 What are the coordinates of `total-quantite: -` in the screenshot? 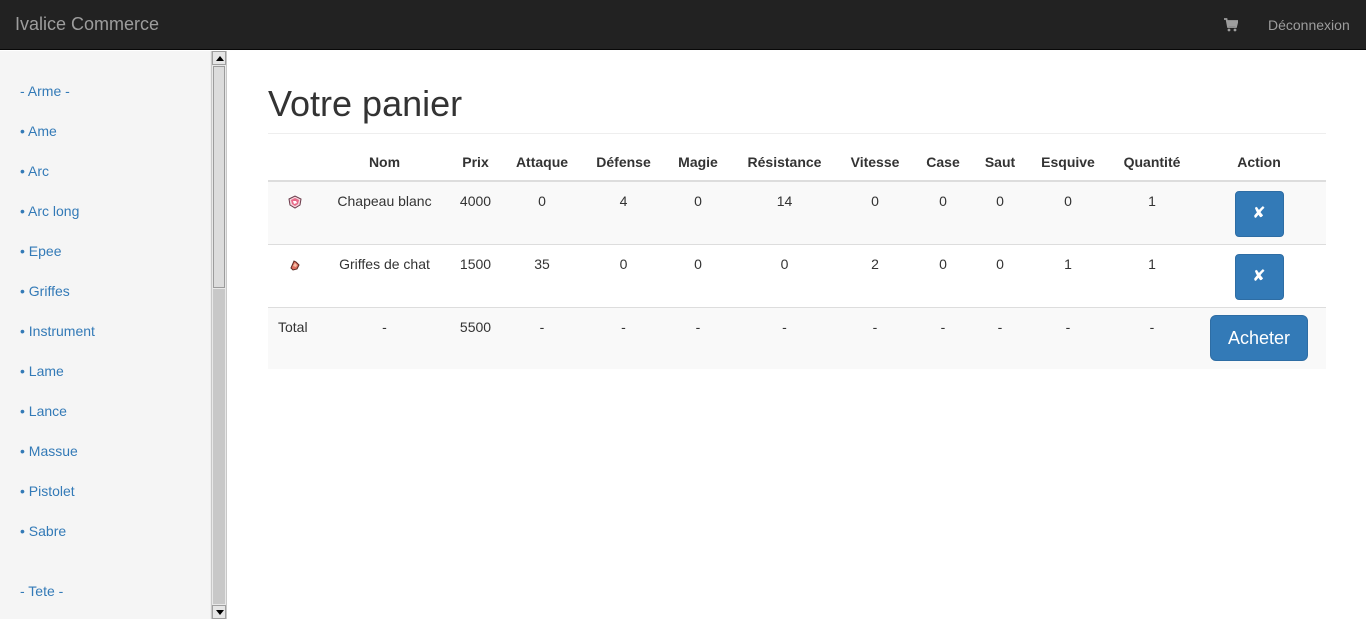 It's located at (1152, 337).